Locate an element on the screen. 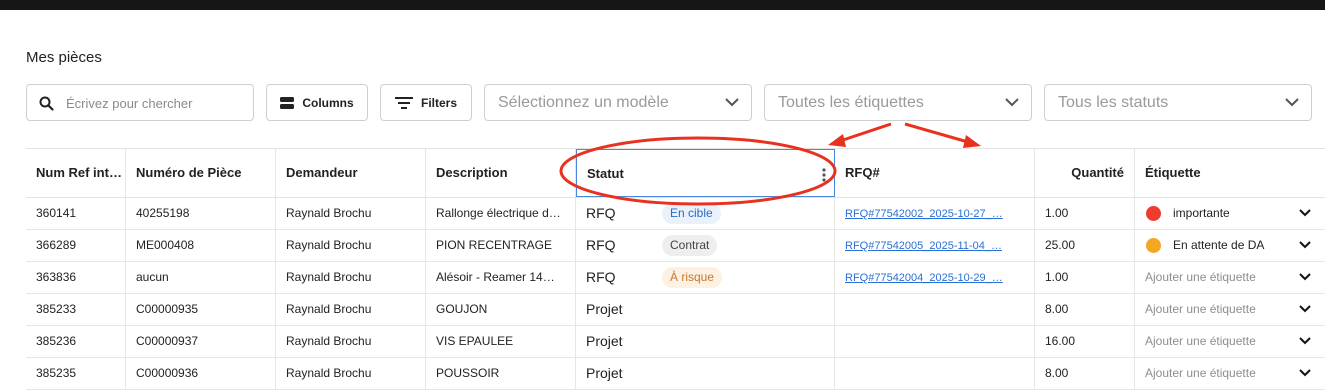 The width and height of the screenshot is (1325, 390). model-select-value: Sélectionnez un modèle is located at coordinates (583, 102).